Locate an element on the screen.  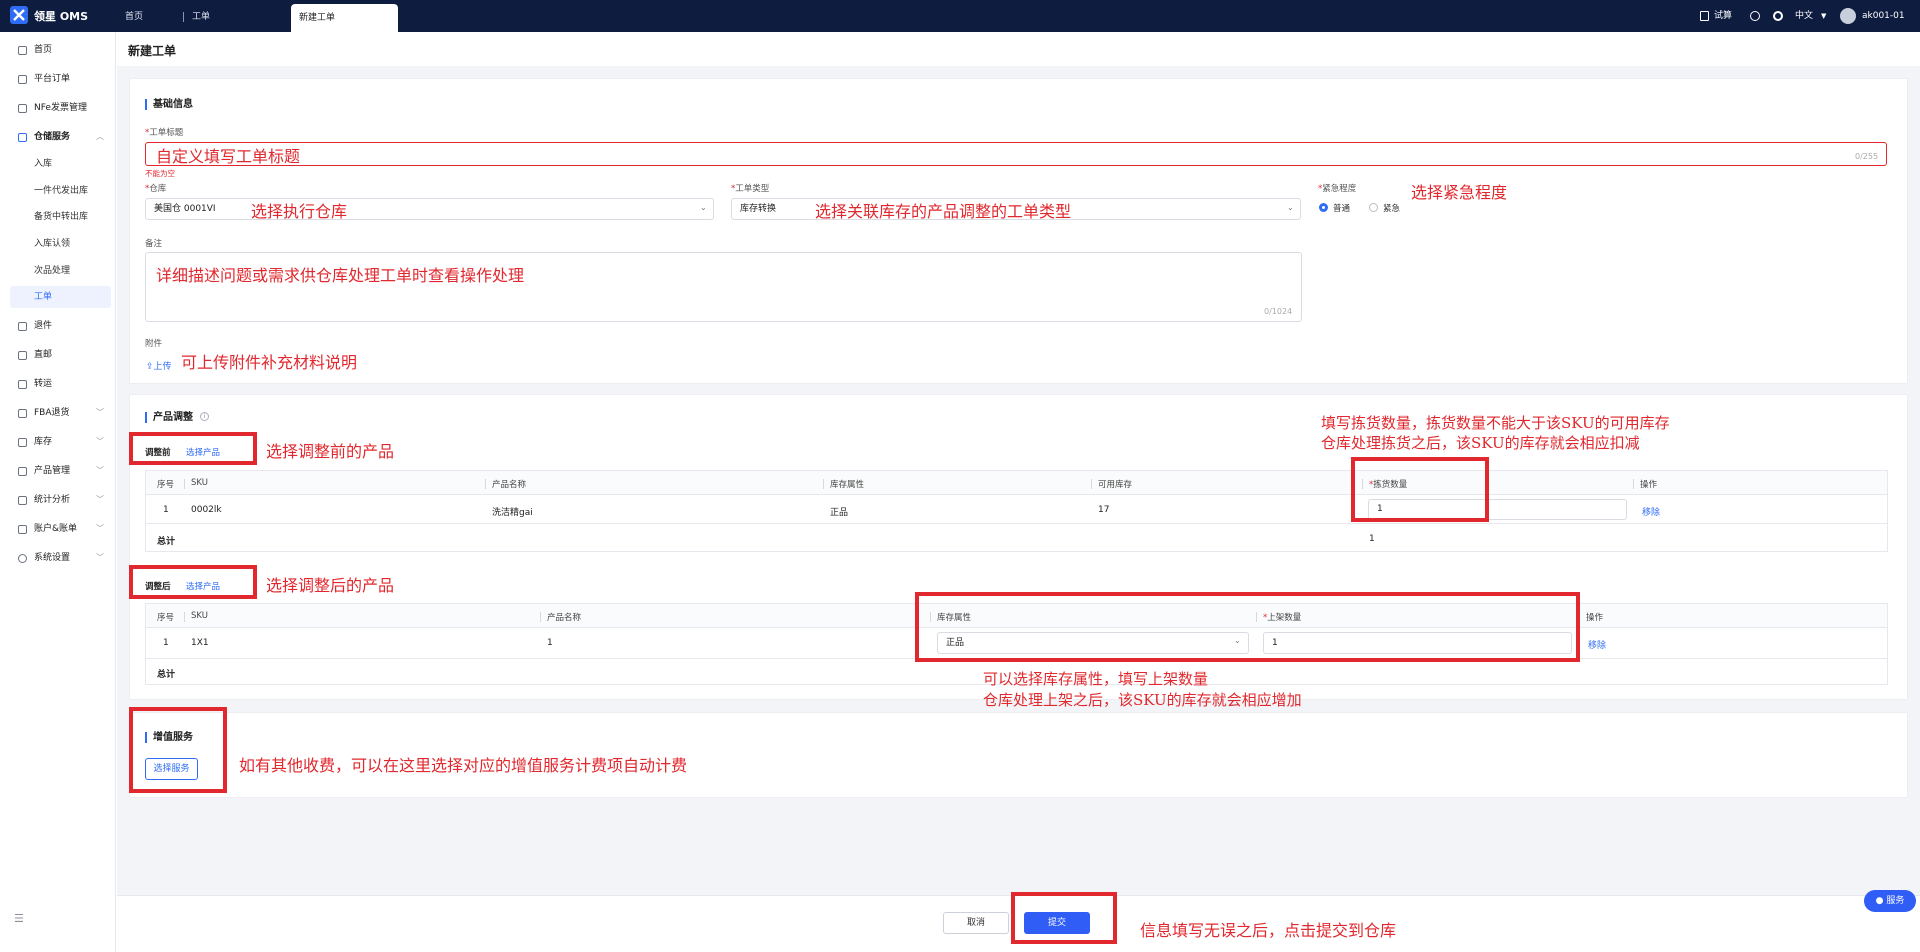
tab-home: 首页 is located at coordinates (134, 16).